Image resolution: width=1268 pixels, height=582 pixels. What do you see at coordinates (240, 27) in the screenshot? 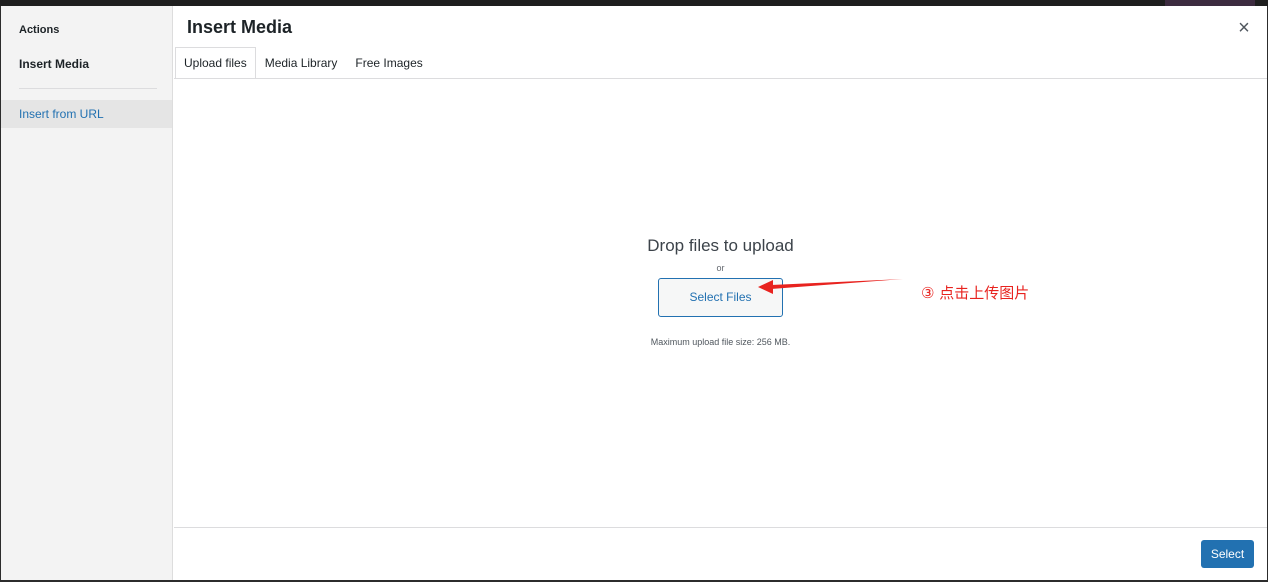
I see `modal-title: Insert Media` at bounding box center [240, 27].